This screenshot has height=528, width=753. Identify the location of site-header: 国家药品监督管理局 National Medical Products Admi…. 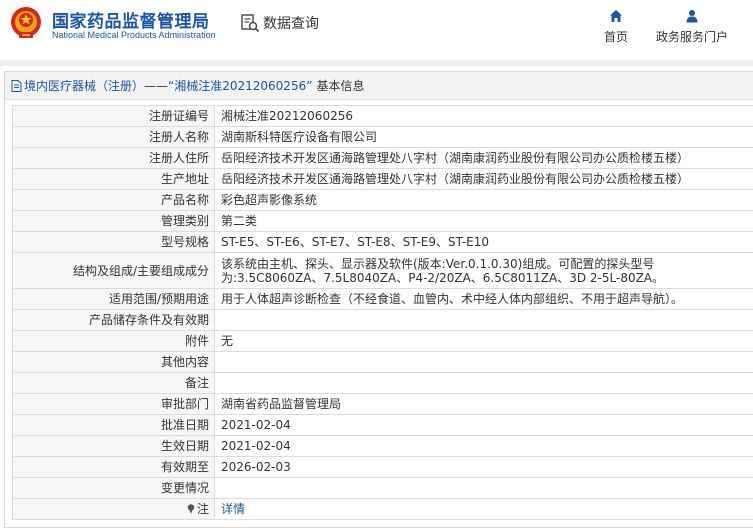
(376, 30).